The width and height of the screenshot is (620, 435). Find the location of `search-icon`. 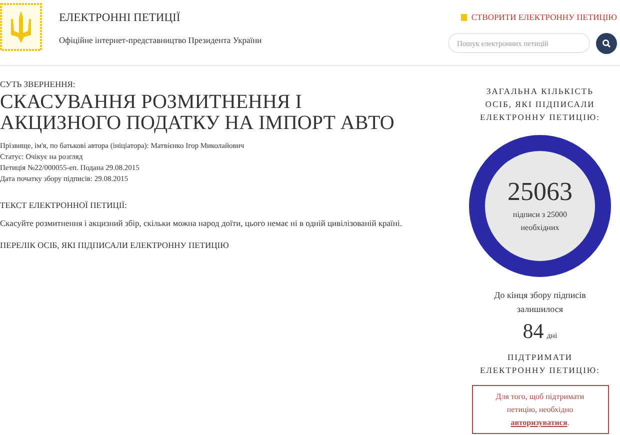

search-icon is located at coordinates (606, 43).